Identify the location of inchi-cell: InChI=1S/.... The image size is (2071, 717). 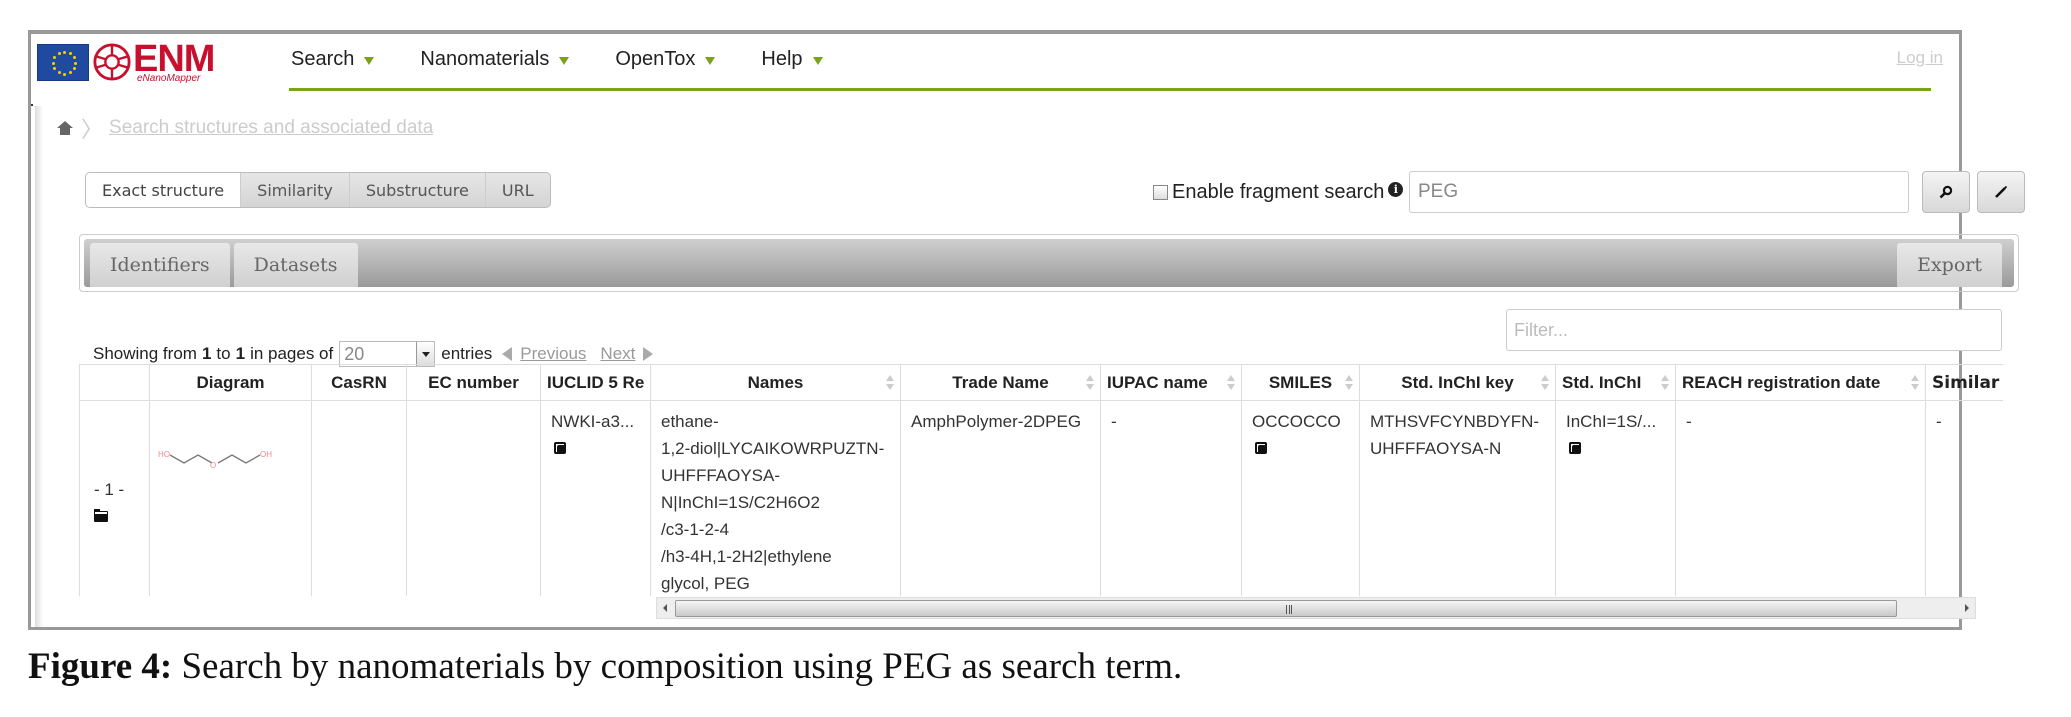
(1615, 498).